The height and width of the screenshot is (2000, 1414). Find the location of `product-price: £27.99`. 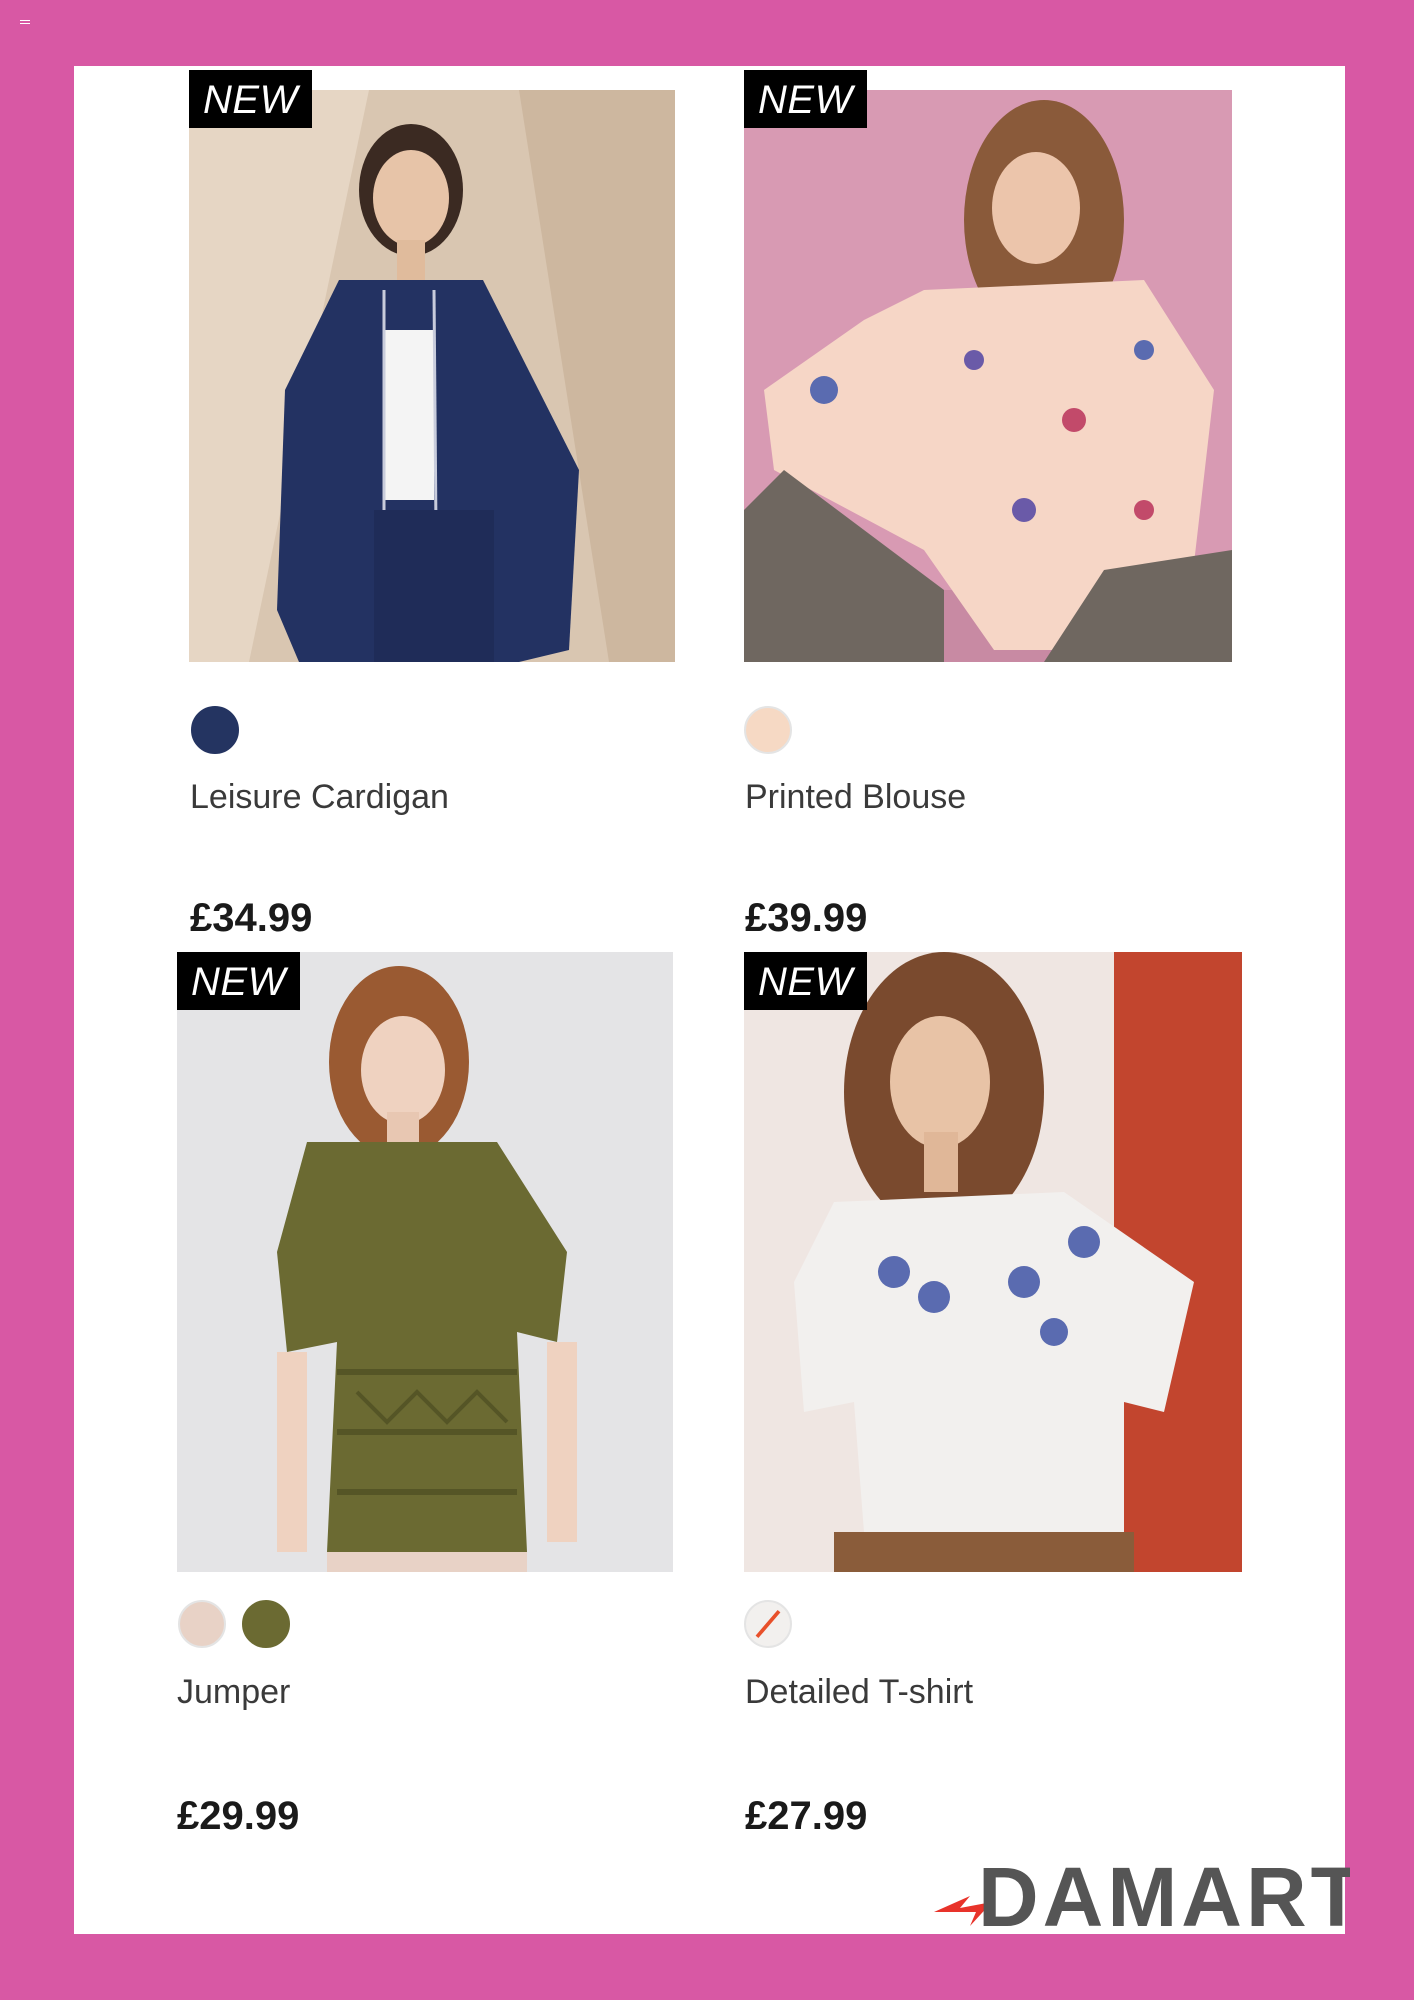

product-price: £27.99 is located at coordinates (806, 1816).